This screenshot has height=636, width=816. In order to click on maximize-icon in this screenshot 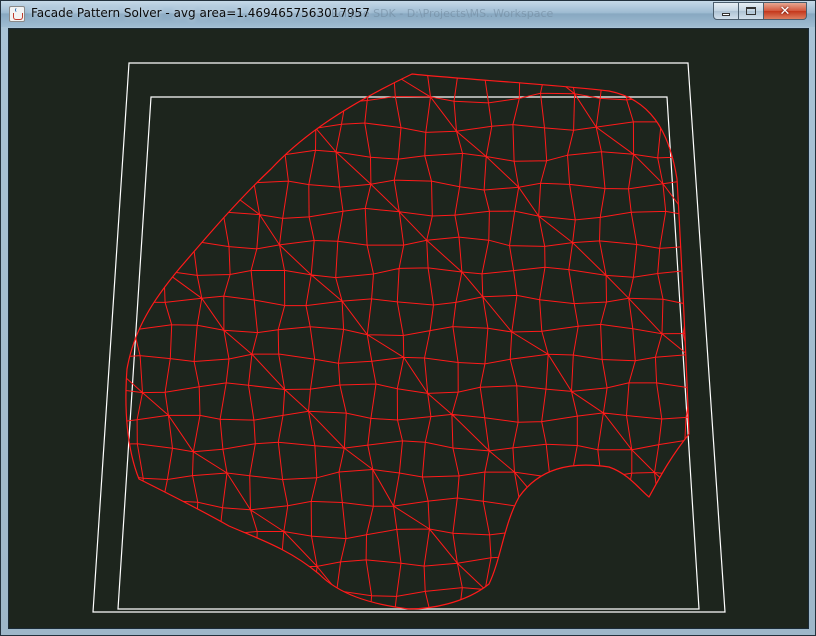, I will do `click(751, 11)`.